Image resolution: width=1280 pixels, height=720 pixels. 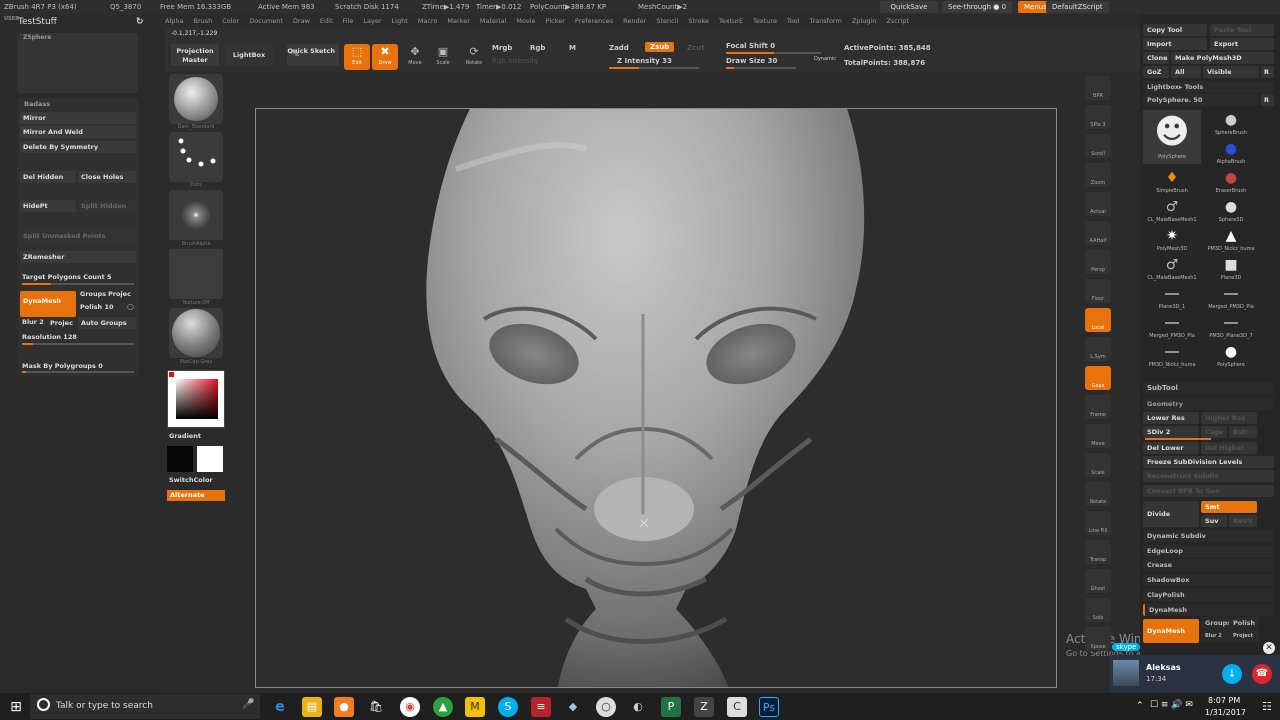 What do you see at coordinates (634, 21) in the screenshot?
I see `menu-item: Render` at bounding box center [634, 21].